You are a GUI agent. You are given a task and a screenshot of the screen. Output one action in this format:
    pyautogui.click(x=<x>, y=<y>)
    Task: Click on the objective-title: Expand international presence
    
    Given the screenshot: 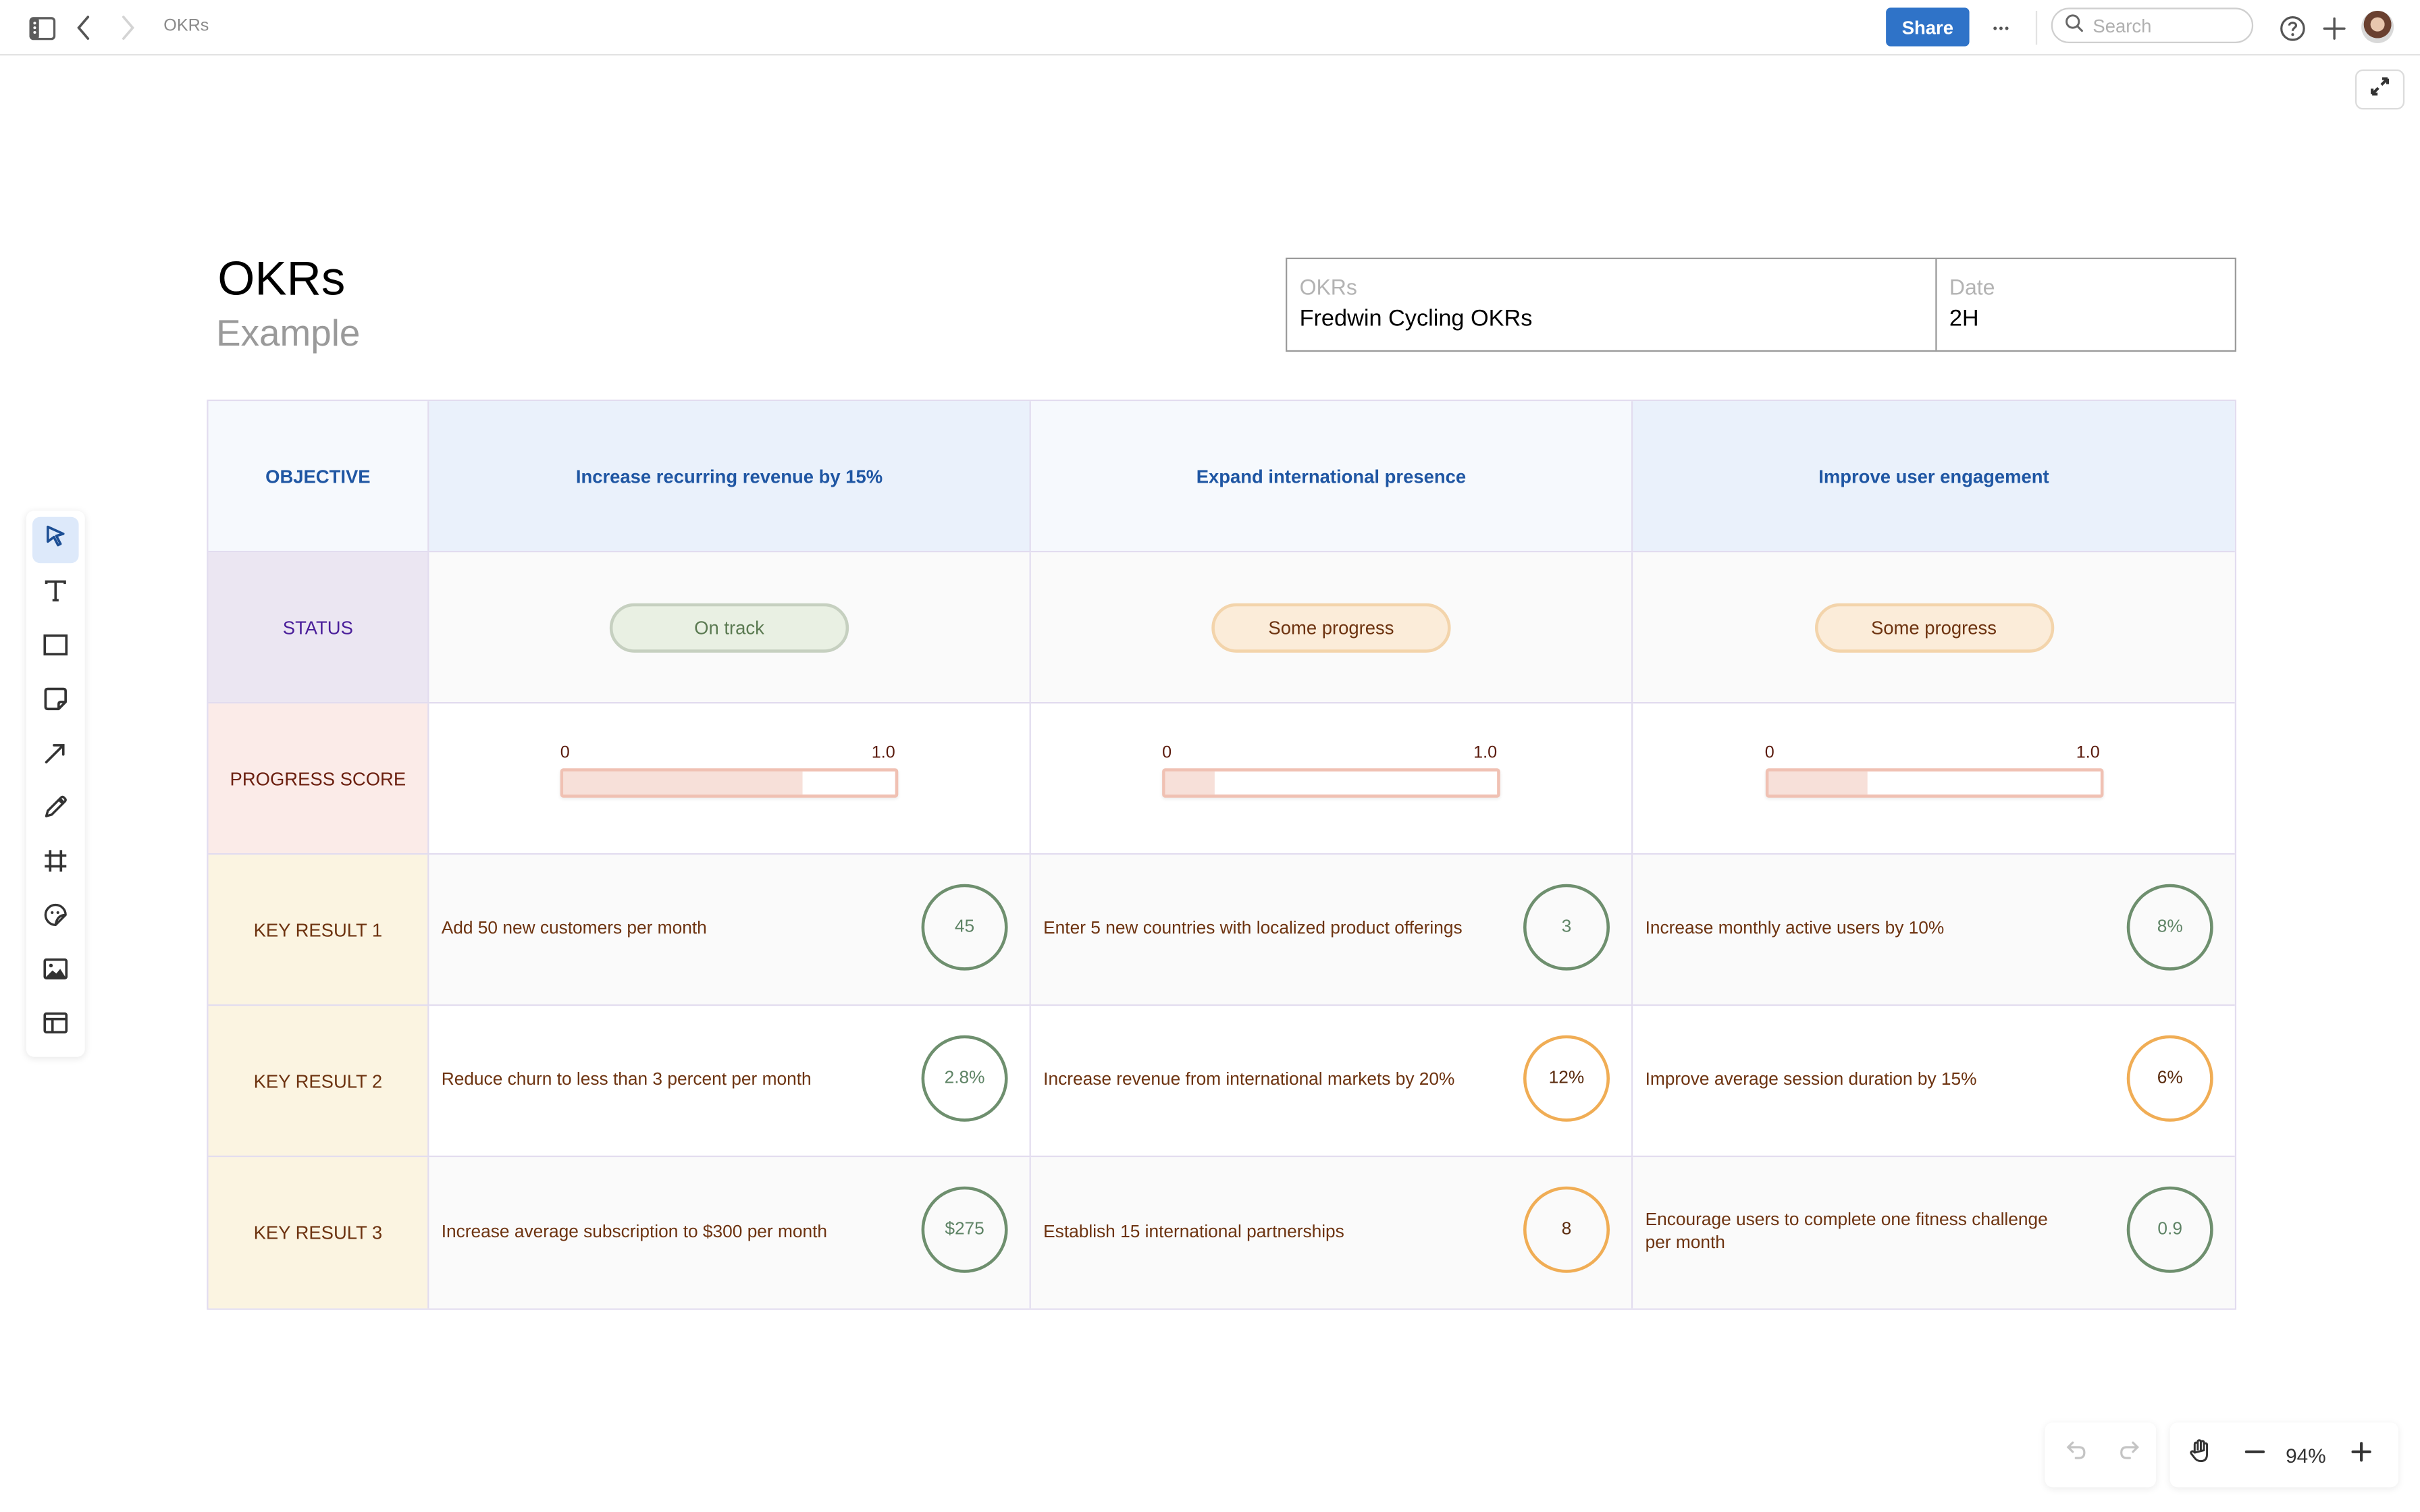 What is the action you would take?
    pyautogui.click(x=1331, y=476)
    